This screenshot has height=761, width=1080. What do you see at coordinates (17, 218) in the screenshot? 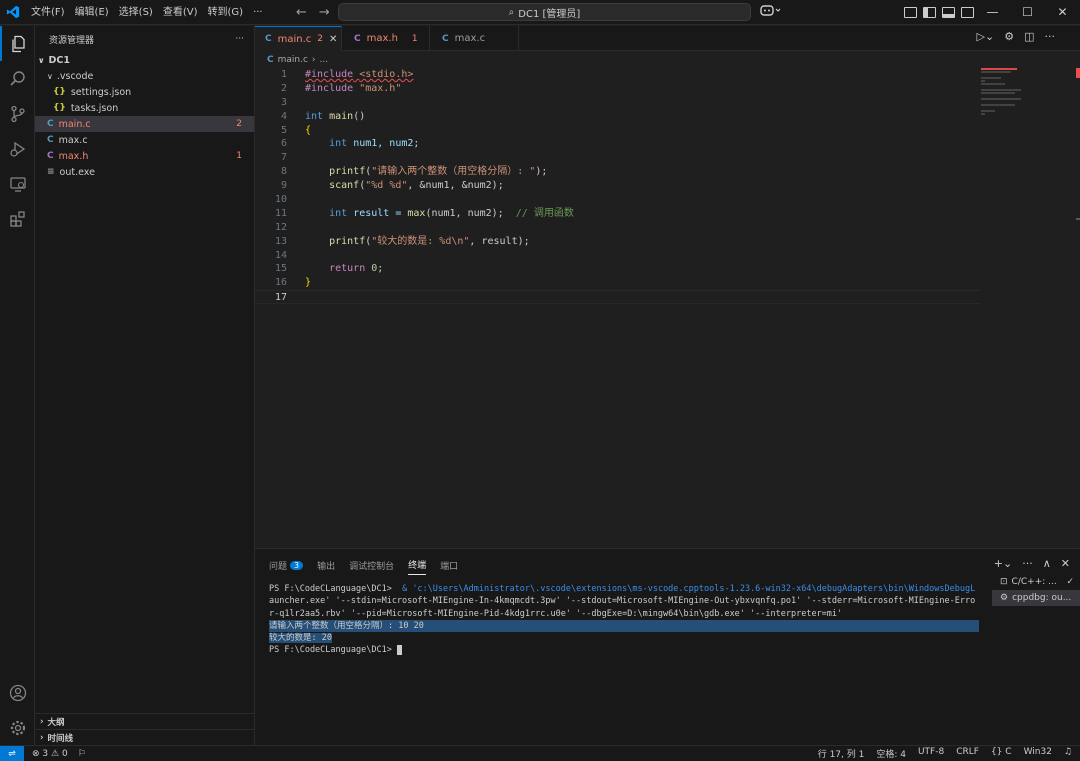
I see `extensions-icon` at bounding box center [17, 218].